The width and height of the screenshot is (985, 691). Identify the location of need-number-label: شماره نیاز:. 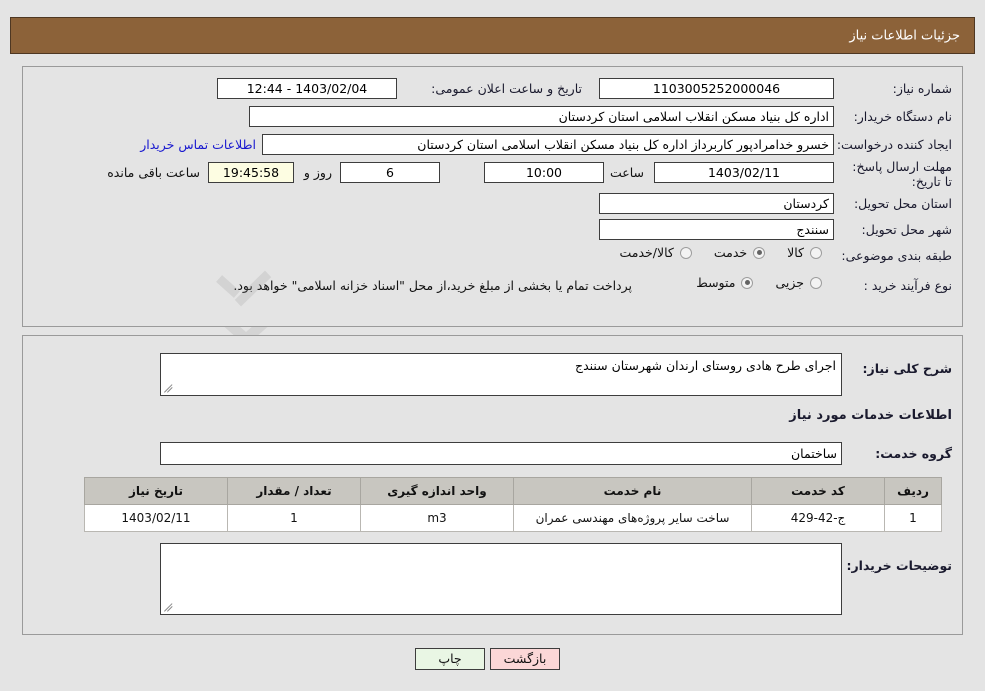
(922, 88).